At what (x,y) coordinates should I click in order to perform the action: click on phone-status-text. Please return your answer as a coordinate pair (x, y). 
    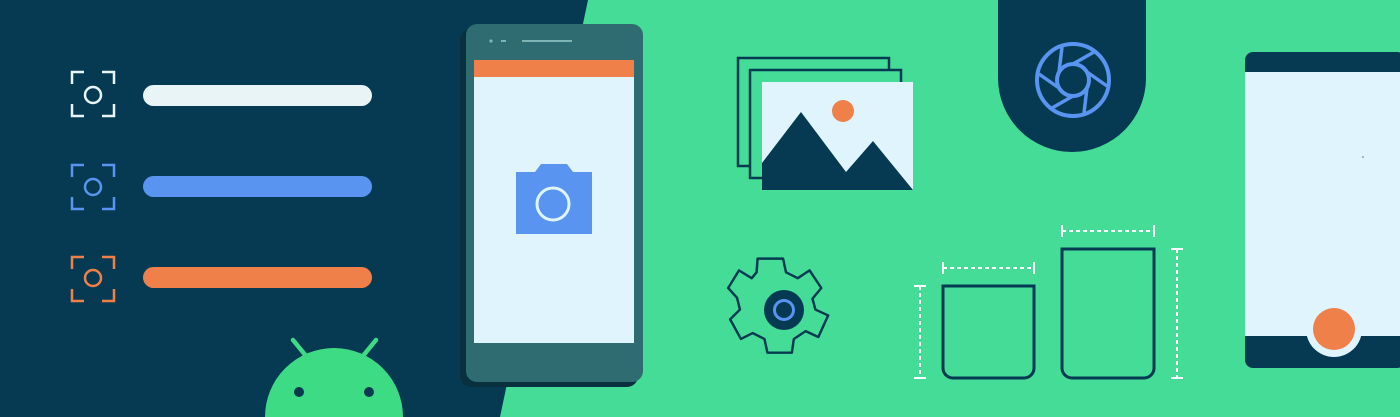
    Looking at the image, I should click on (547, 41).